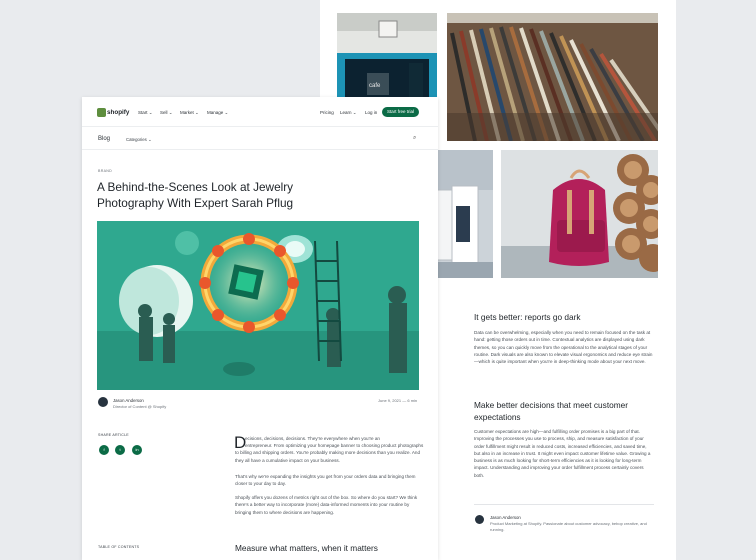 The height and width of the screenshot is (560, 756). Describe the element at coordinates (579, 214) in the screenshot. I see `backpack-photo` at that location.